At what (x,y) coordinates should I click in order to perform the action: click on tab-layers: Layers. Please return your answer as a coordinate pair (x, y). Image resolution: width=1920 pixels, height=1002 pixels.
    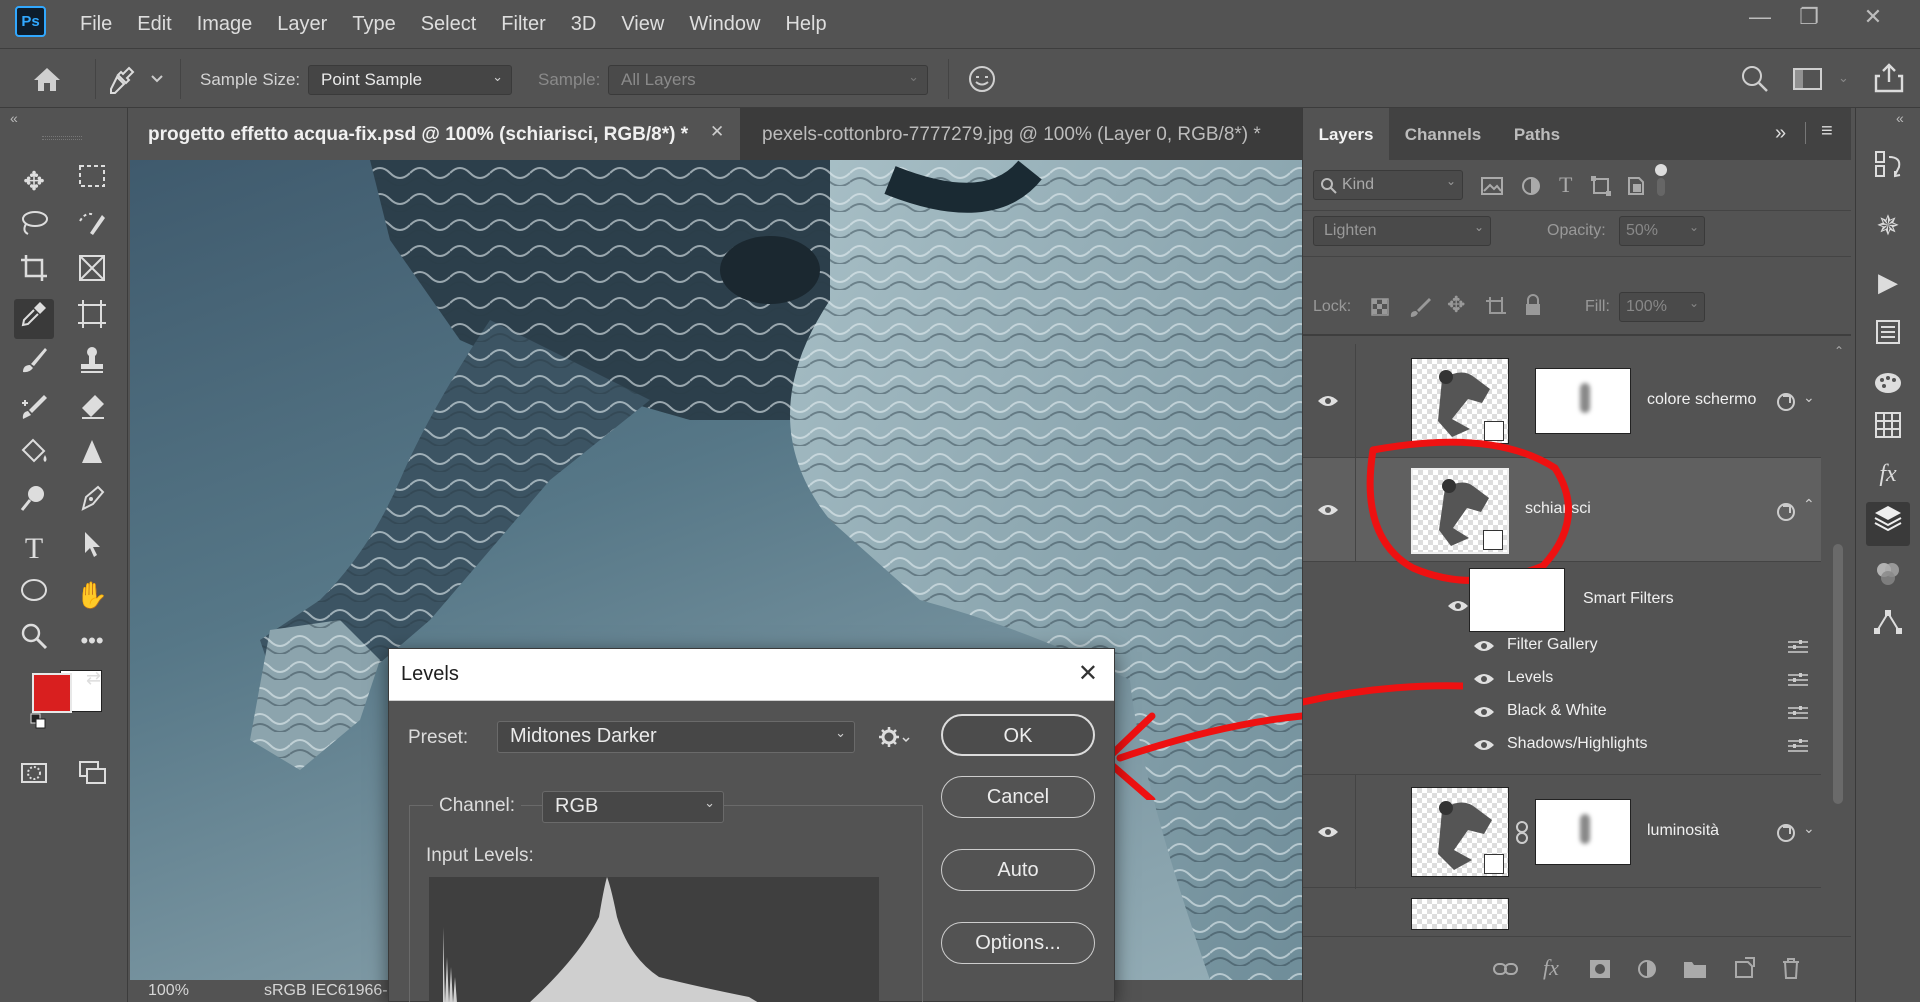
    Looking at the image, I should click on (1346, 134).